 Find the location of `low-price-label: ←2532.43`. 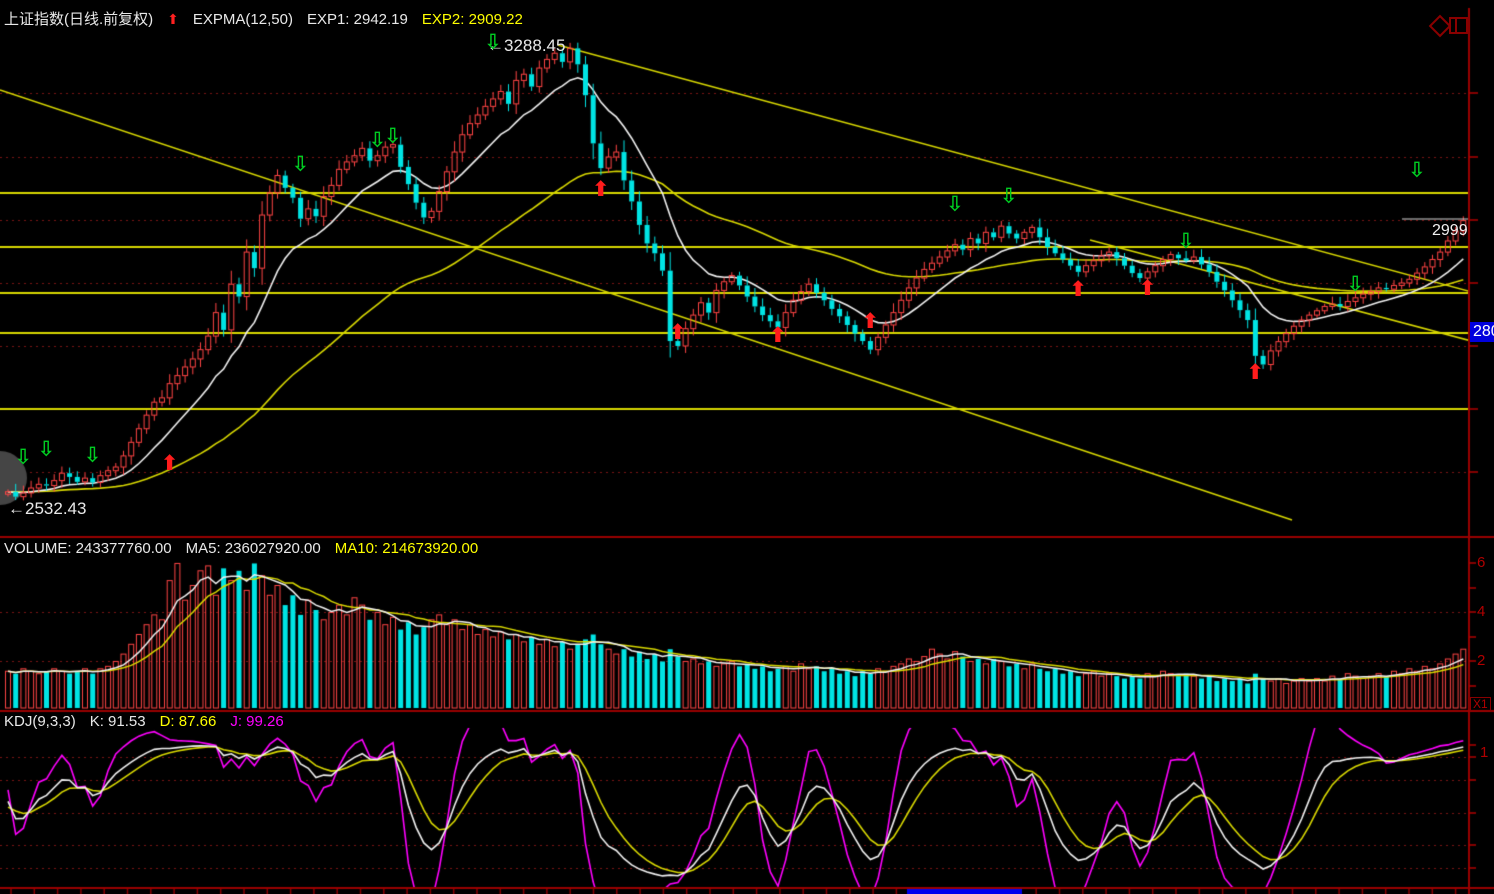

low-price-label: ←2532.43 is located at coordinates (47, 508).